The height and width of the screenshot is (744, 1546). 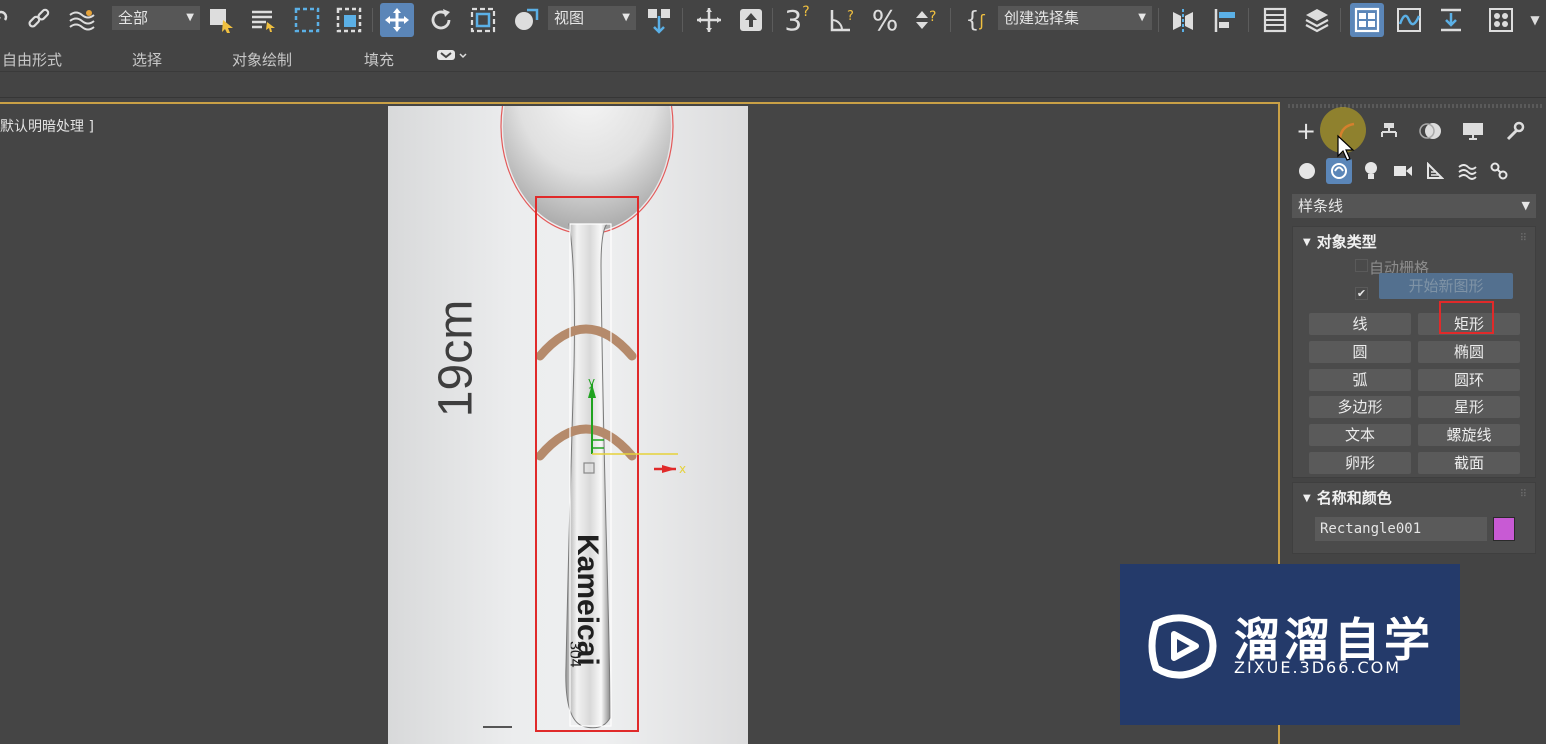 I want to click on selection-filter-dropdown: 全部 ▼, so click(x=156, y=18).